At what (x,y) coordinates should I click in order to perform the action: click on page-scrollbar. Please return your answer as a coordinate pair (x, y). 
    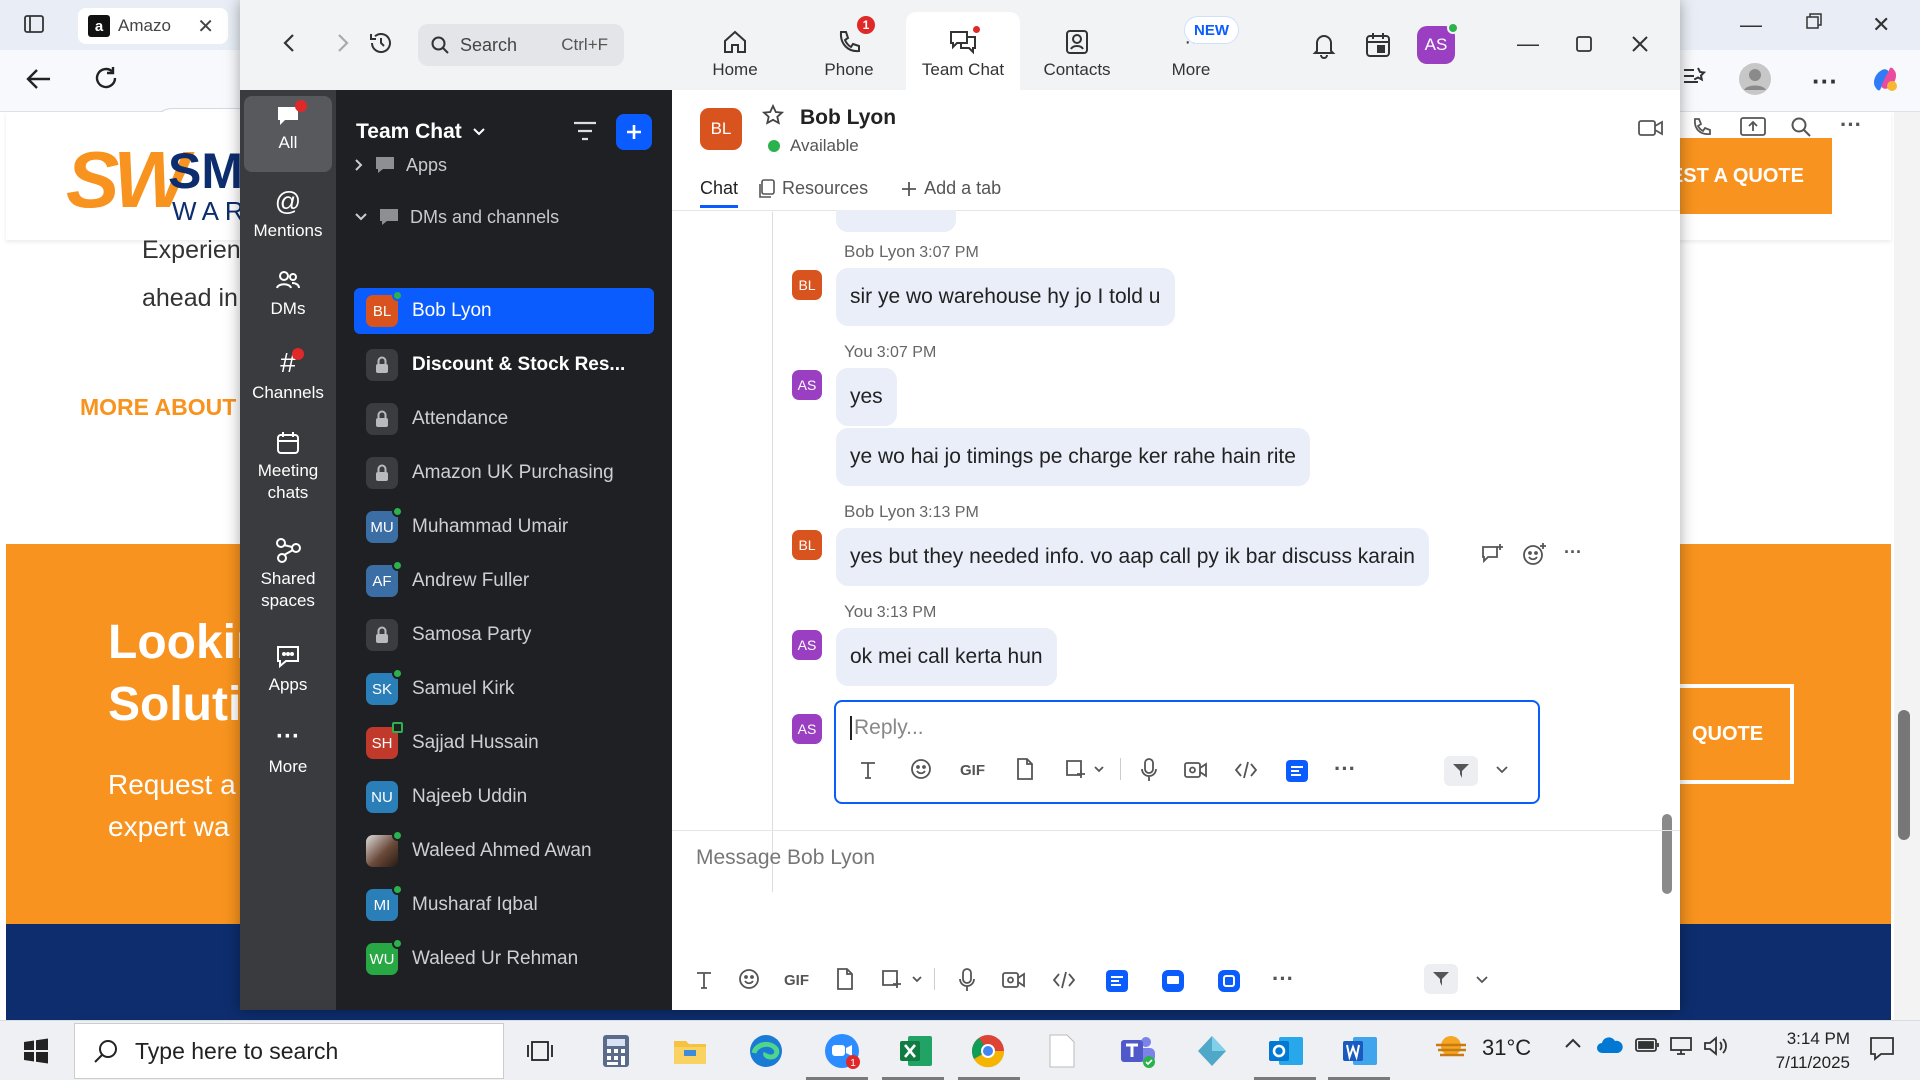
    Looking at the image, I should click on (1907, 566).